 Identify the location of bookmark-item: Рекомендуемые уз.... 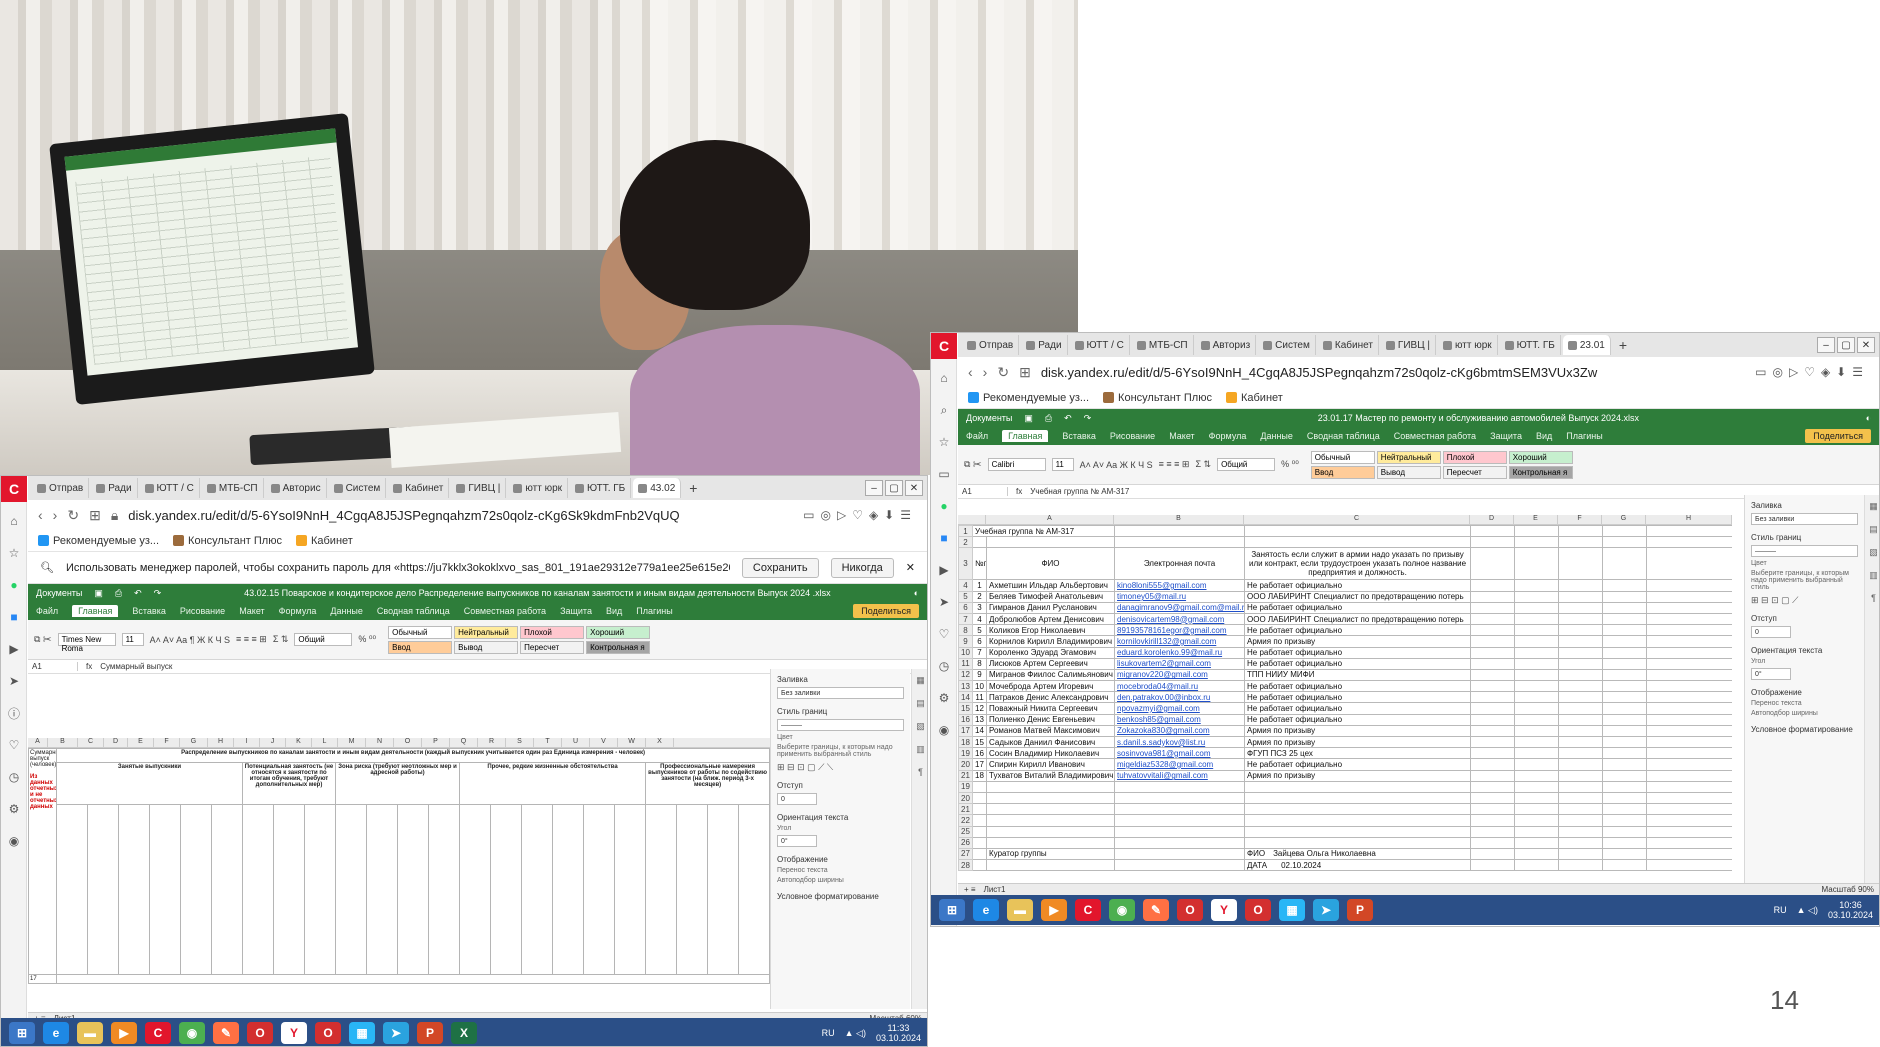
(98, 541).